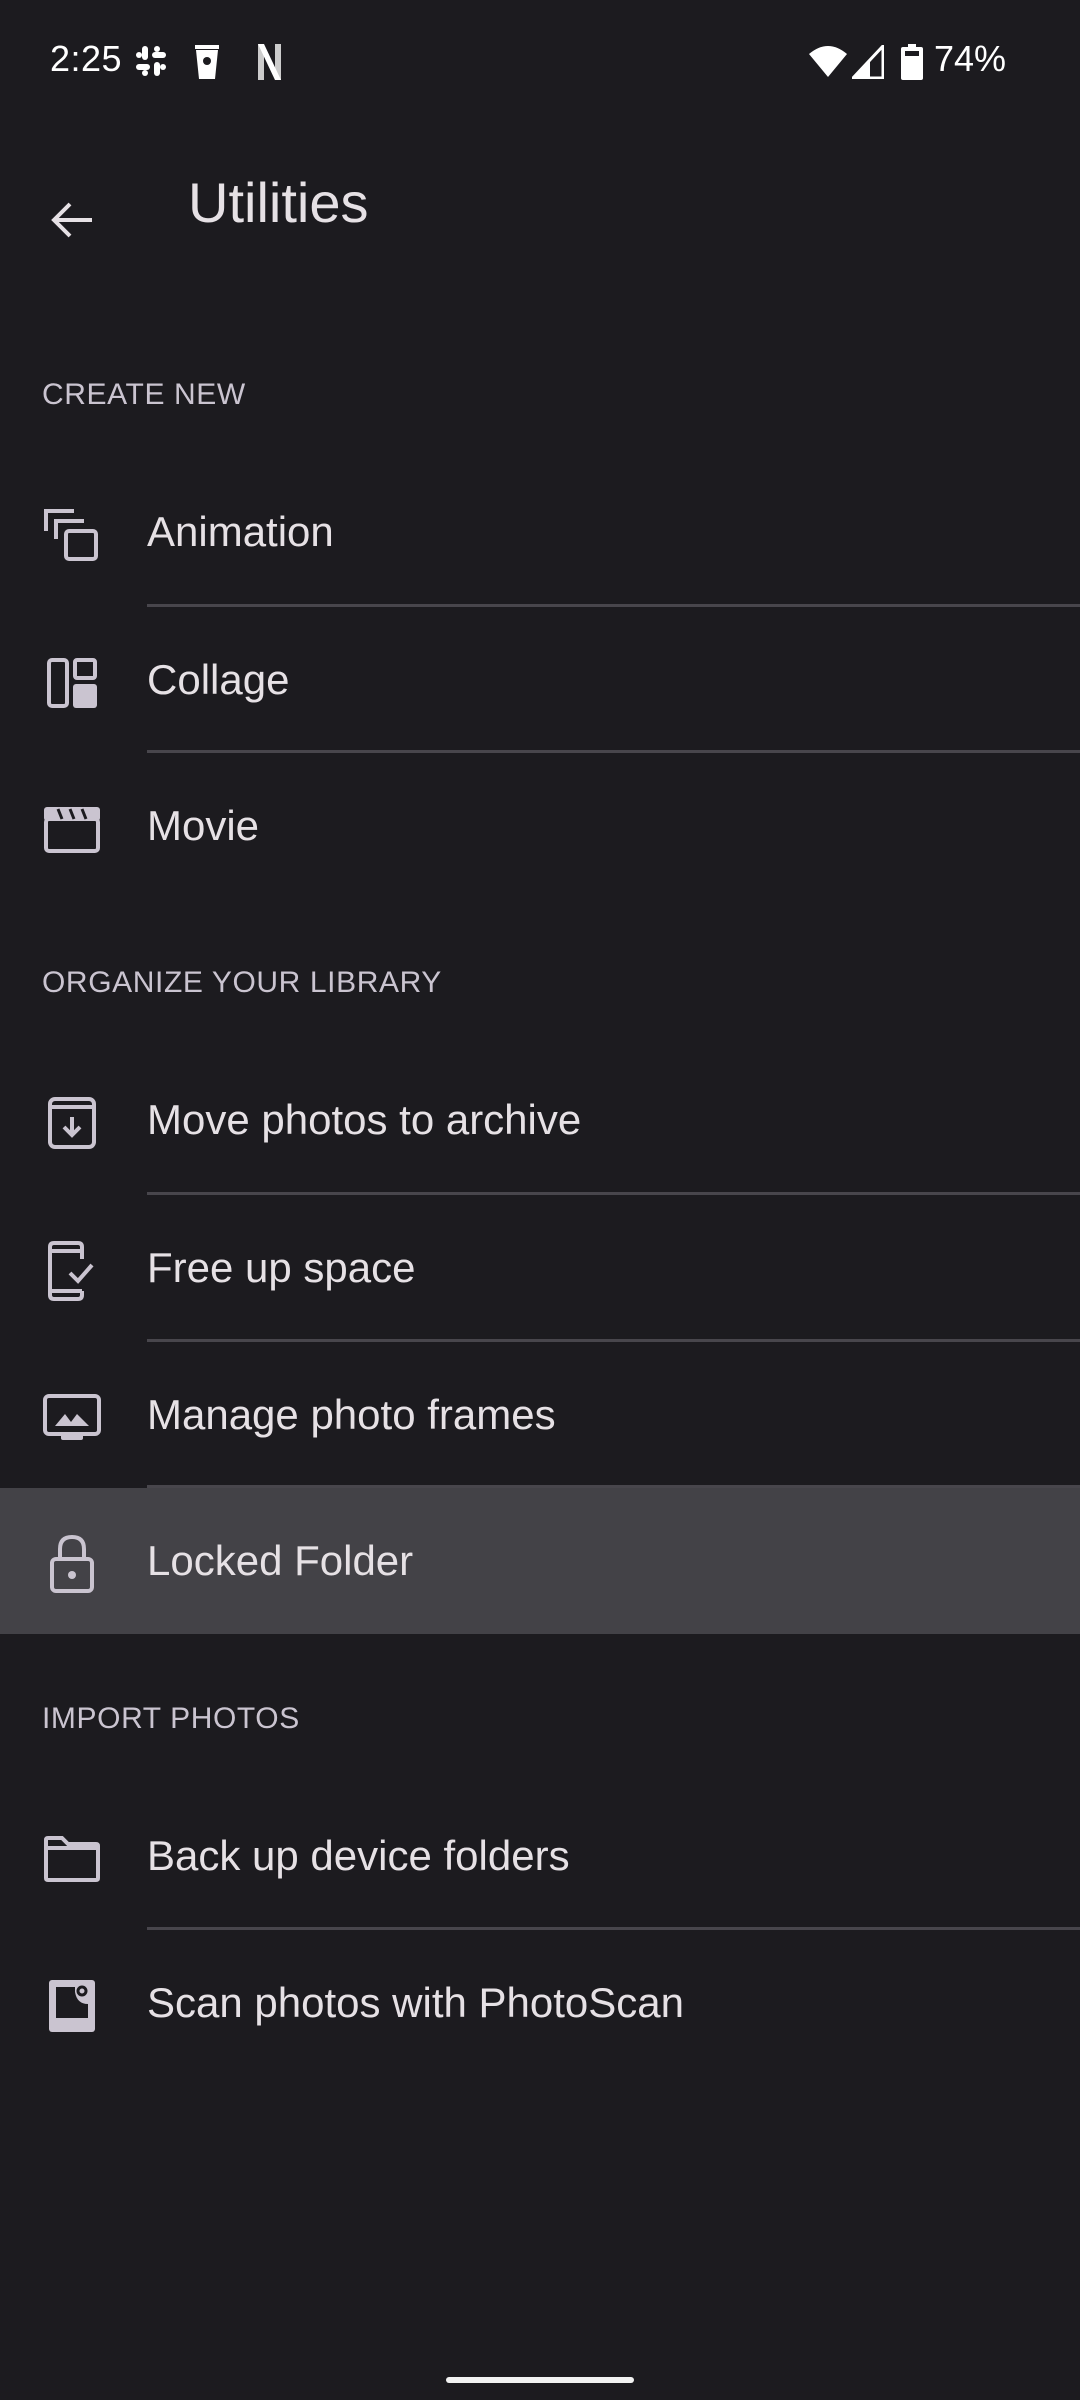  What do you see at coordinates (540, 680) in the screenshot?
I see `list-item-collage: Collage` at bounding box center [540, 680].